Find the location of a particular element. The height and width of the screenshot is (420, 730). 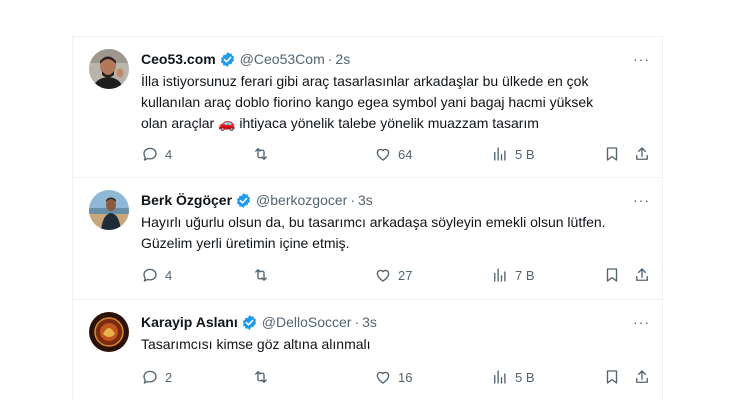

reply-button: 2 is located at coordinates (156, 377).